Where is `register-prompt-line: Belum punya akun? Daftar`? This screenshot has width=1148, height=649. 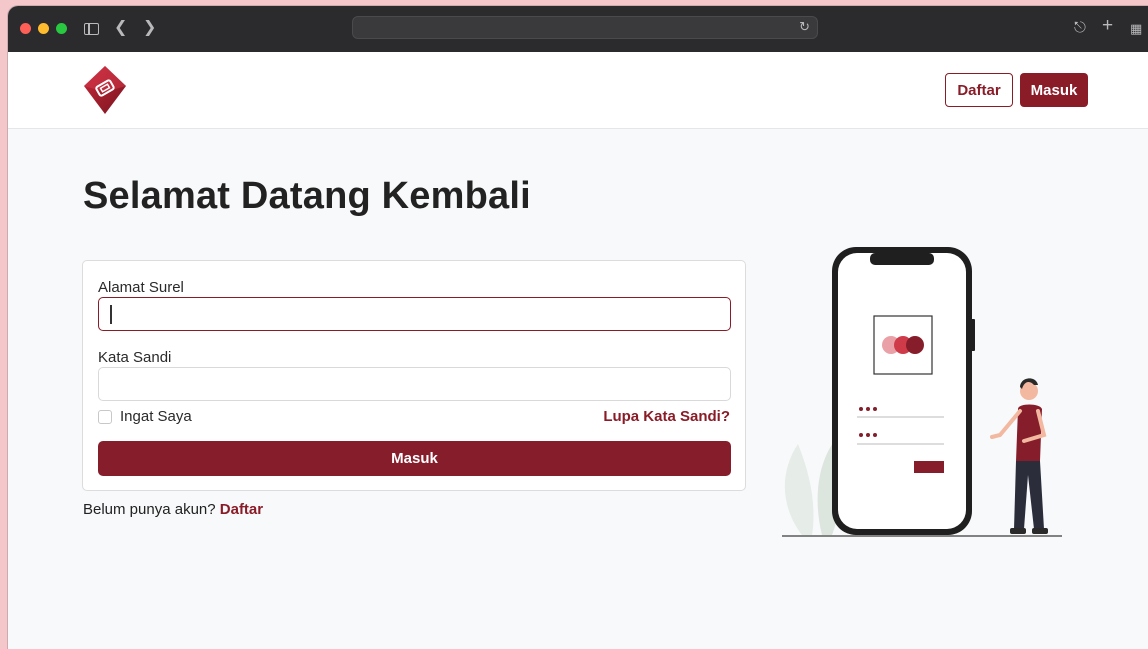
register-prompt-line: Belum punya akun? Daftar is located at coordinates (173, 509).